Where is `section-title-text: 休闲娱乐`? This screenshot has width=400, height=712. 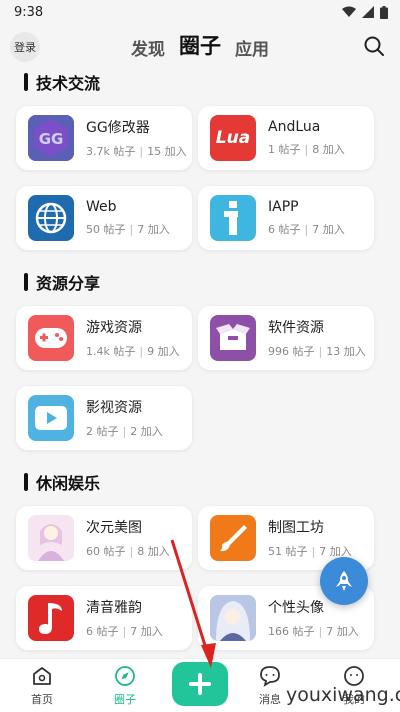
section-title-text: 休闲娱乐 is located at coordinates (68, 483).